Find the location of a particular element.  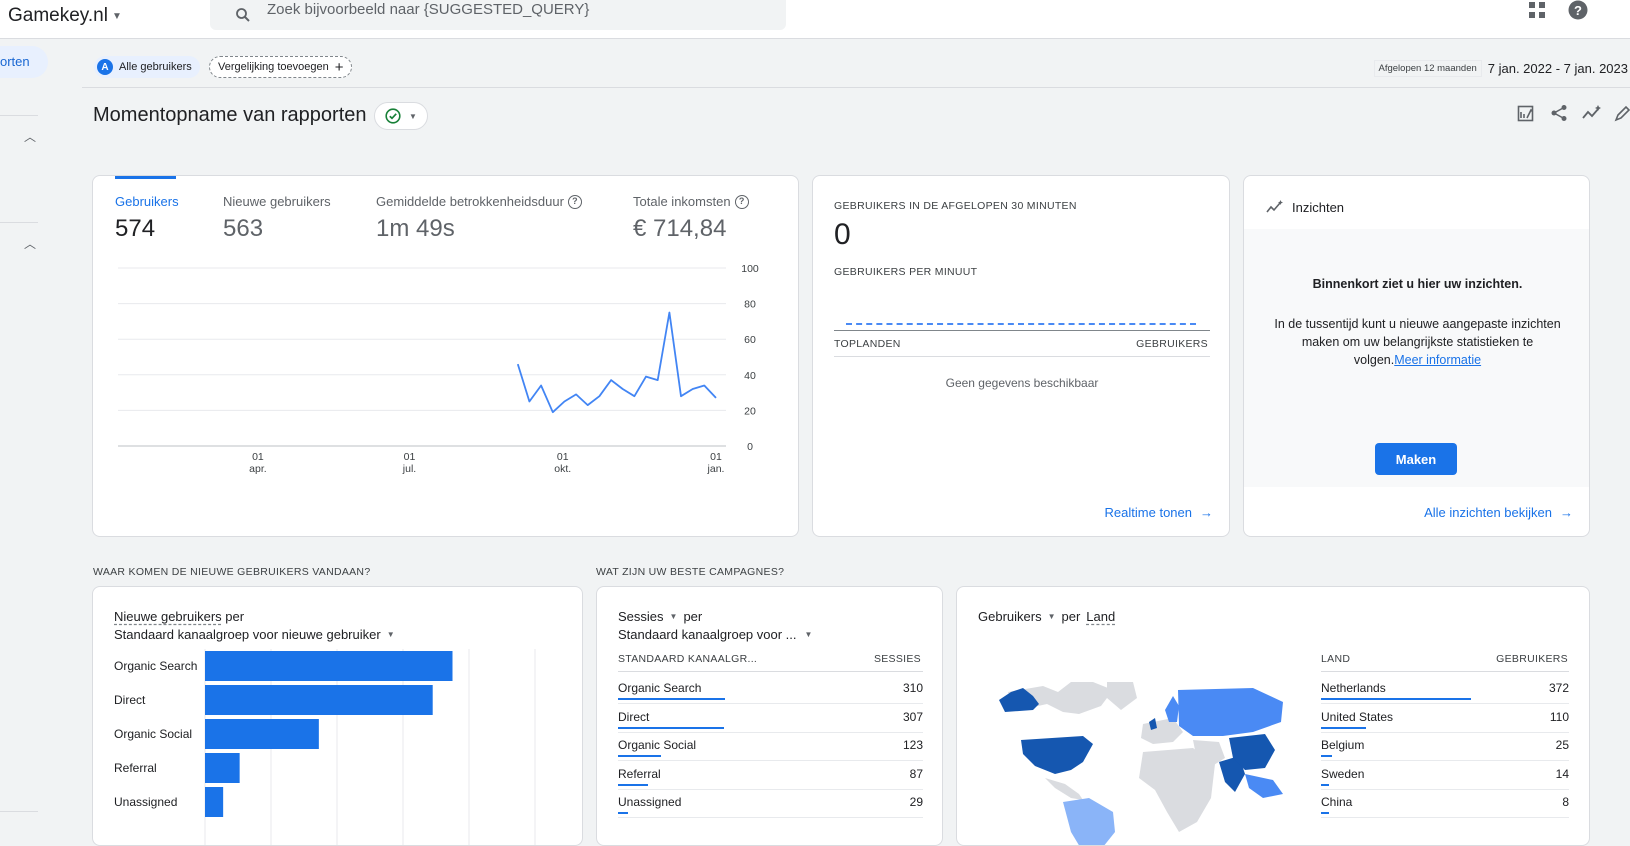

add-comparison-button: Vergelijking toevoegen + is located at coordinates (281, 67).